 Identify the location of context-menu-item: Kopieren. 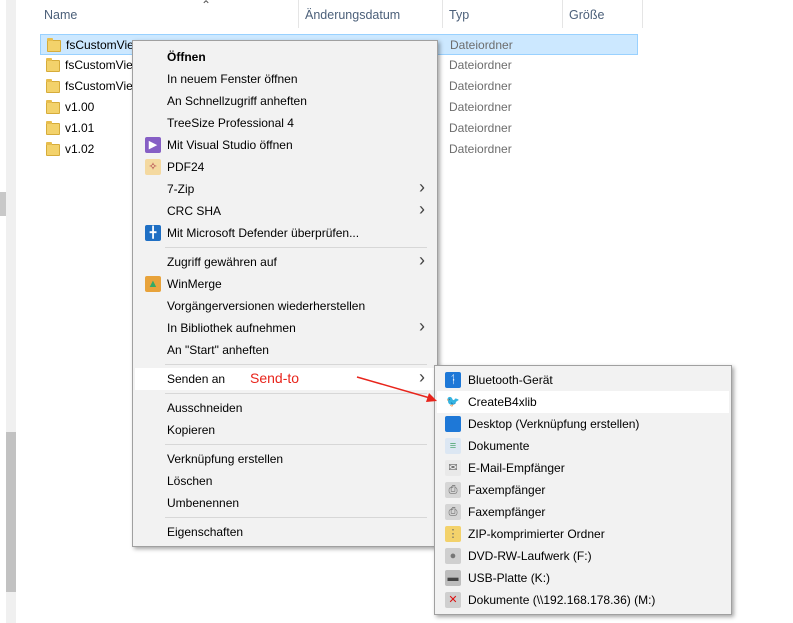
(285, 430).